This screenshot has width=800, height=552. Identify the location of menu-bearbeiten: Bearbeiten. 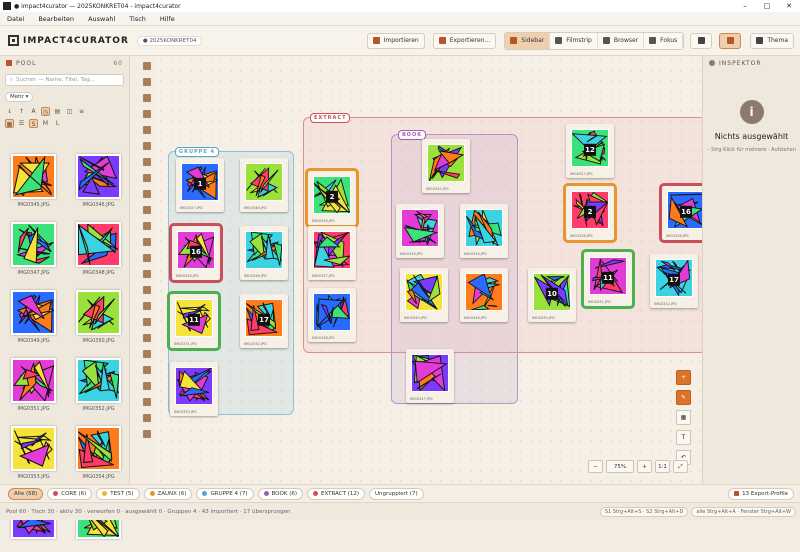
(56, 19).